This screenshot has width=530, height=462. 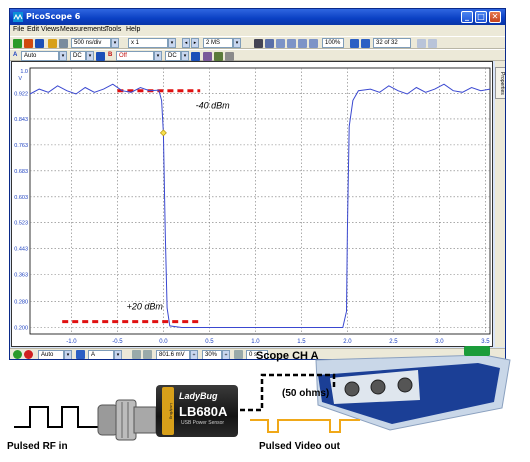 I want to click on menu-edit: Edit, so click(x=33, y=29).